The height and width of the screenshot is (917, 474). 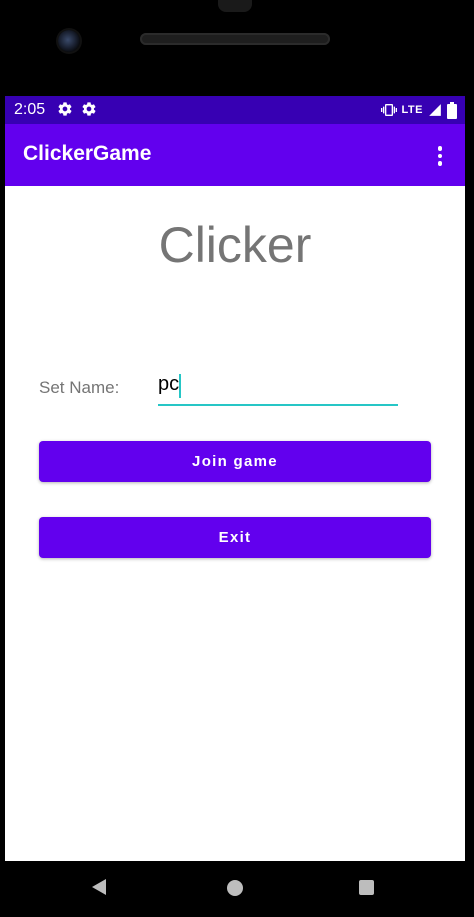 I want to click on name-label: Set Name:, so click(x=79, y=387).